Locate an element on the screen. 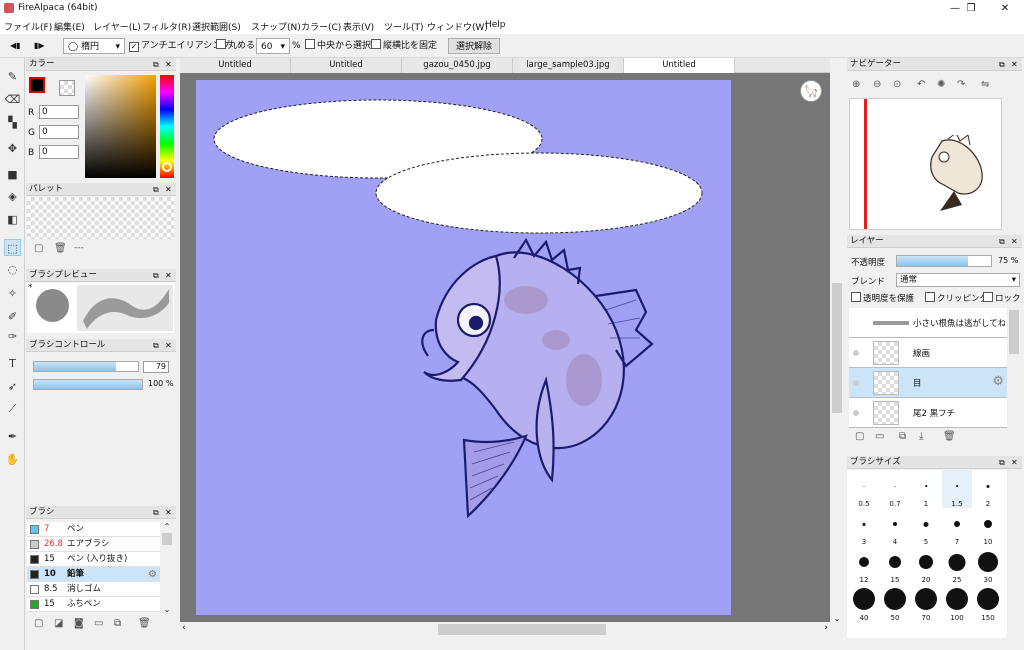 The height and width of the screenshot is (650, 1024). scroll-down-icon: ⌄ is located at coordinates (167, 609).